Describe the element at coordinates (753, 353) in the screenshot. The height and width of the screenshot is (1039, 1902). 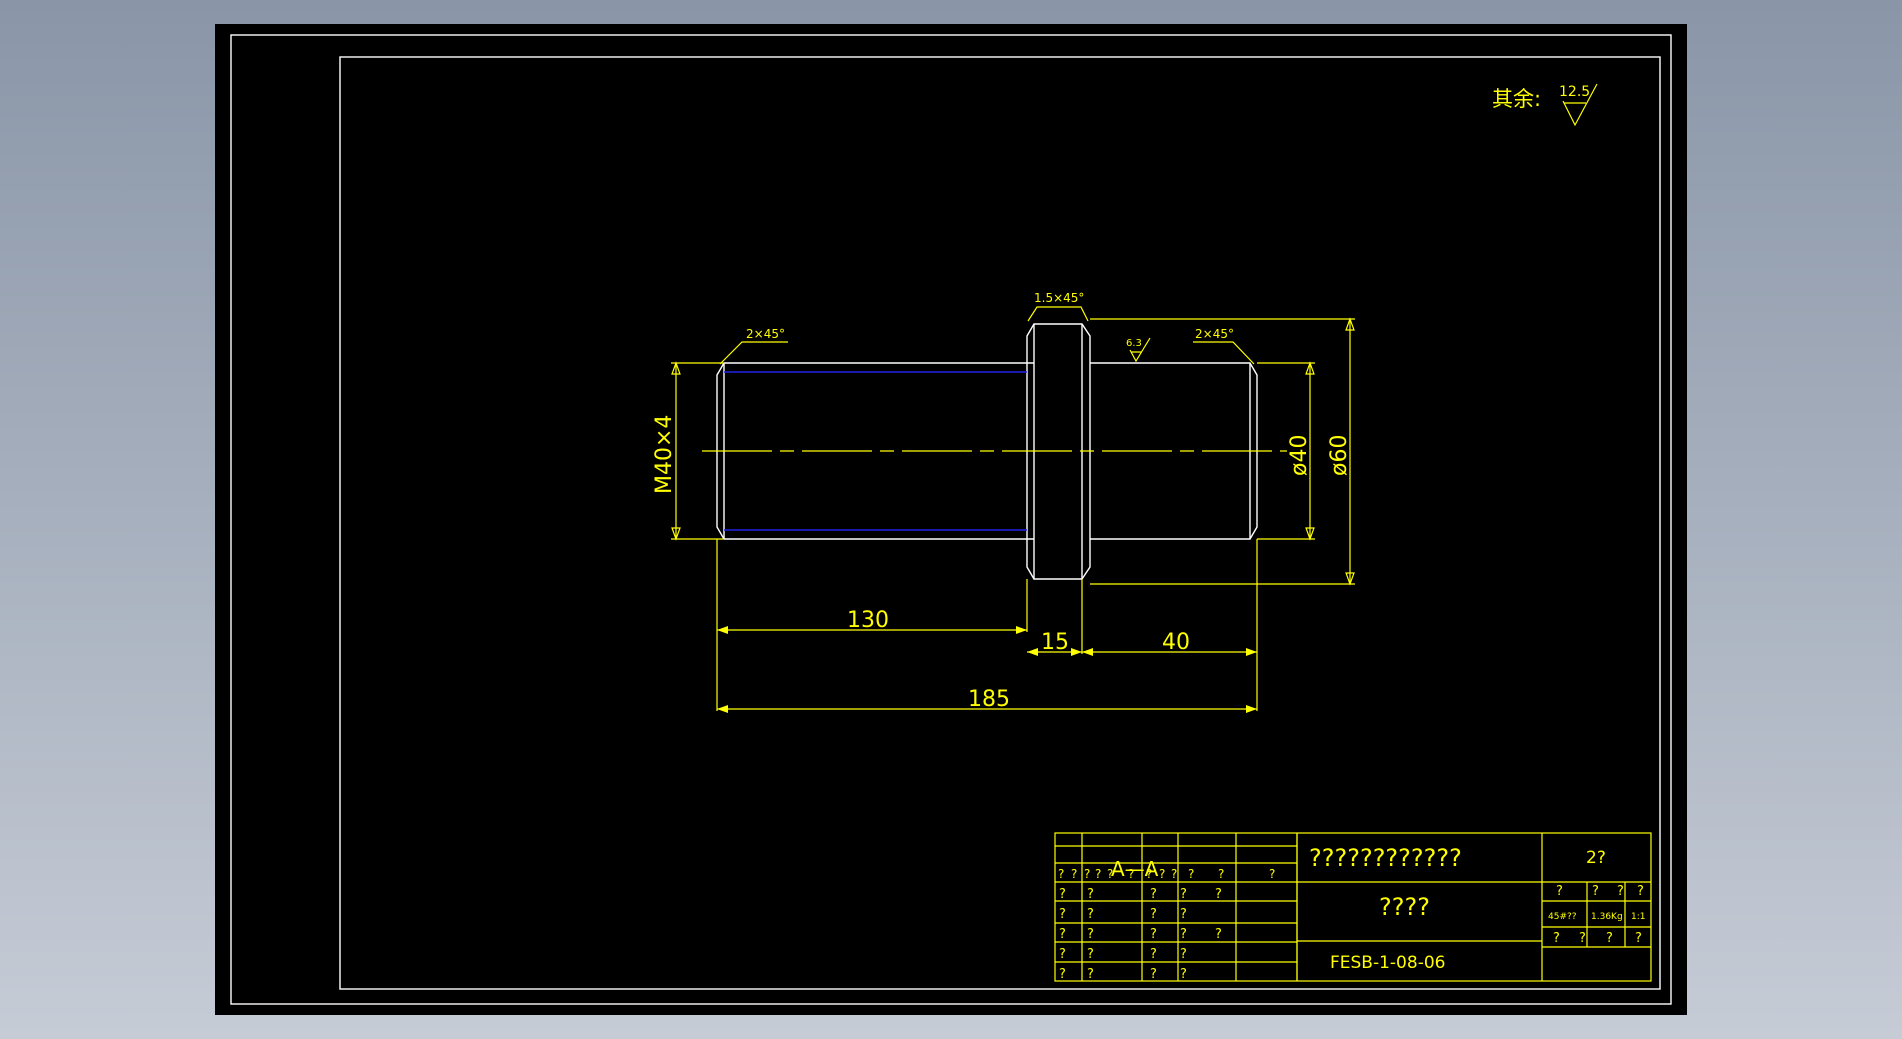
I see `left-chamfer-leader` at that location.